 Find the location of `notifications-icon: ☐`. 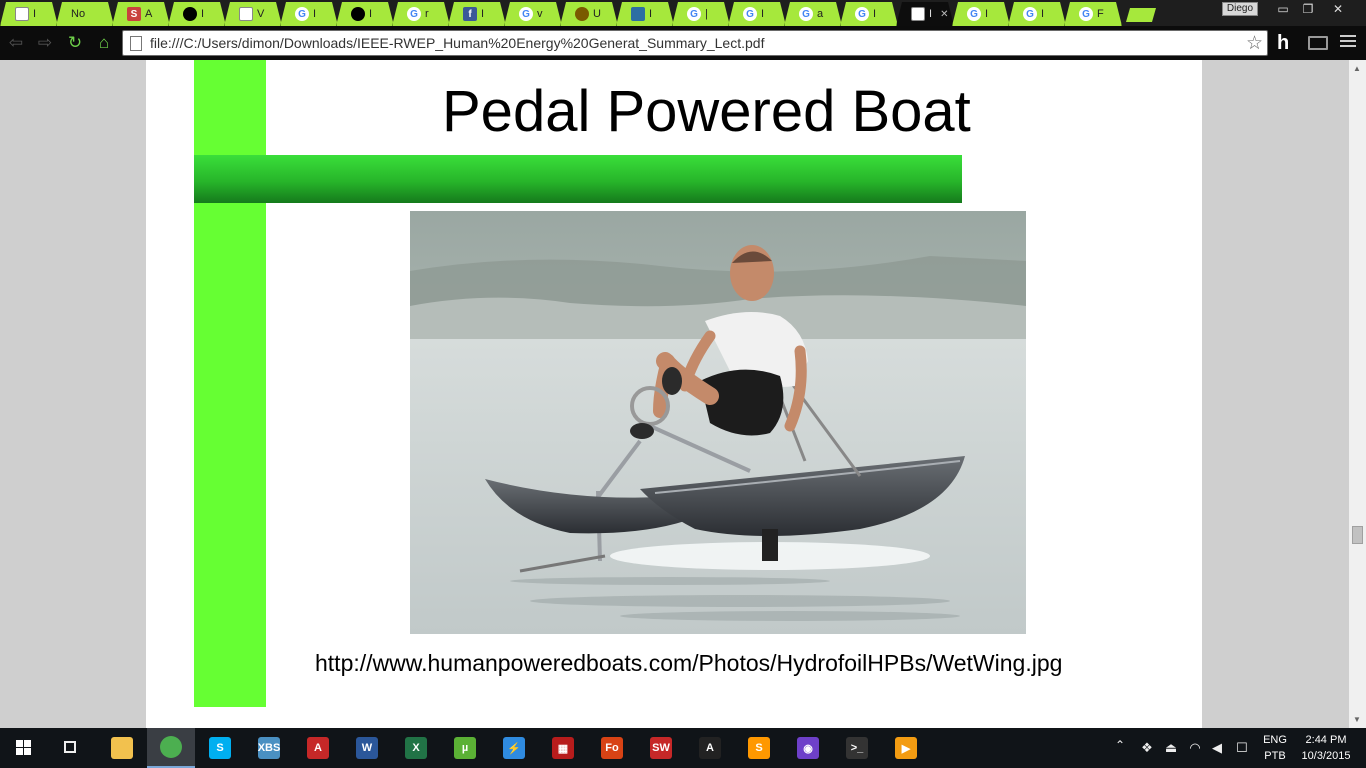

notifications-icon: ☐ is located at coordinates (1242, 748).